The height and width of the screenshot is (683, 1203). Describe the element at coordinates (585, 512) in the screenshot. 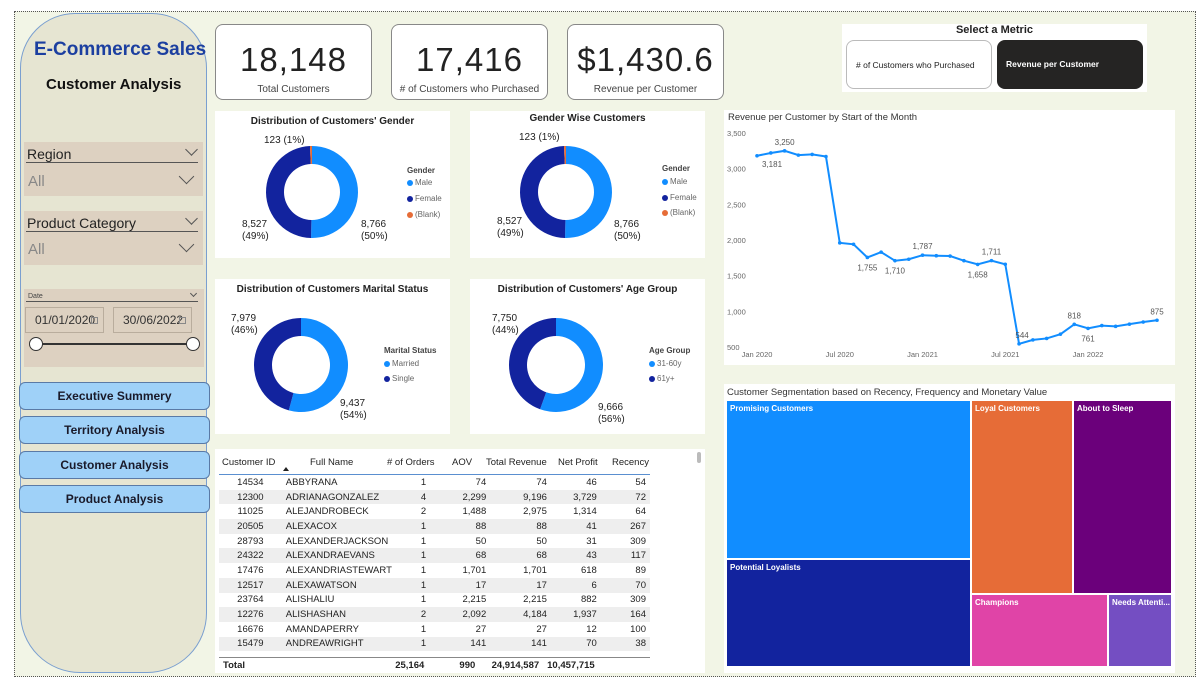

I see `table-cell: 1,314` at that location.